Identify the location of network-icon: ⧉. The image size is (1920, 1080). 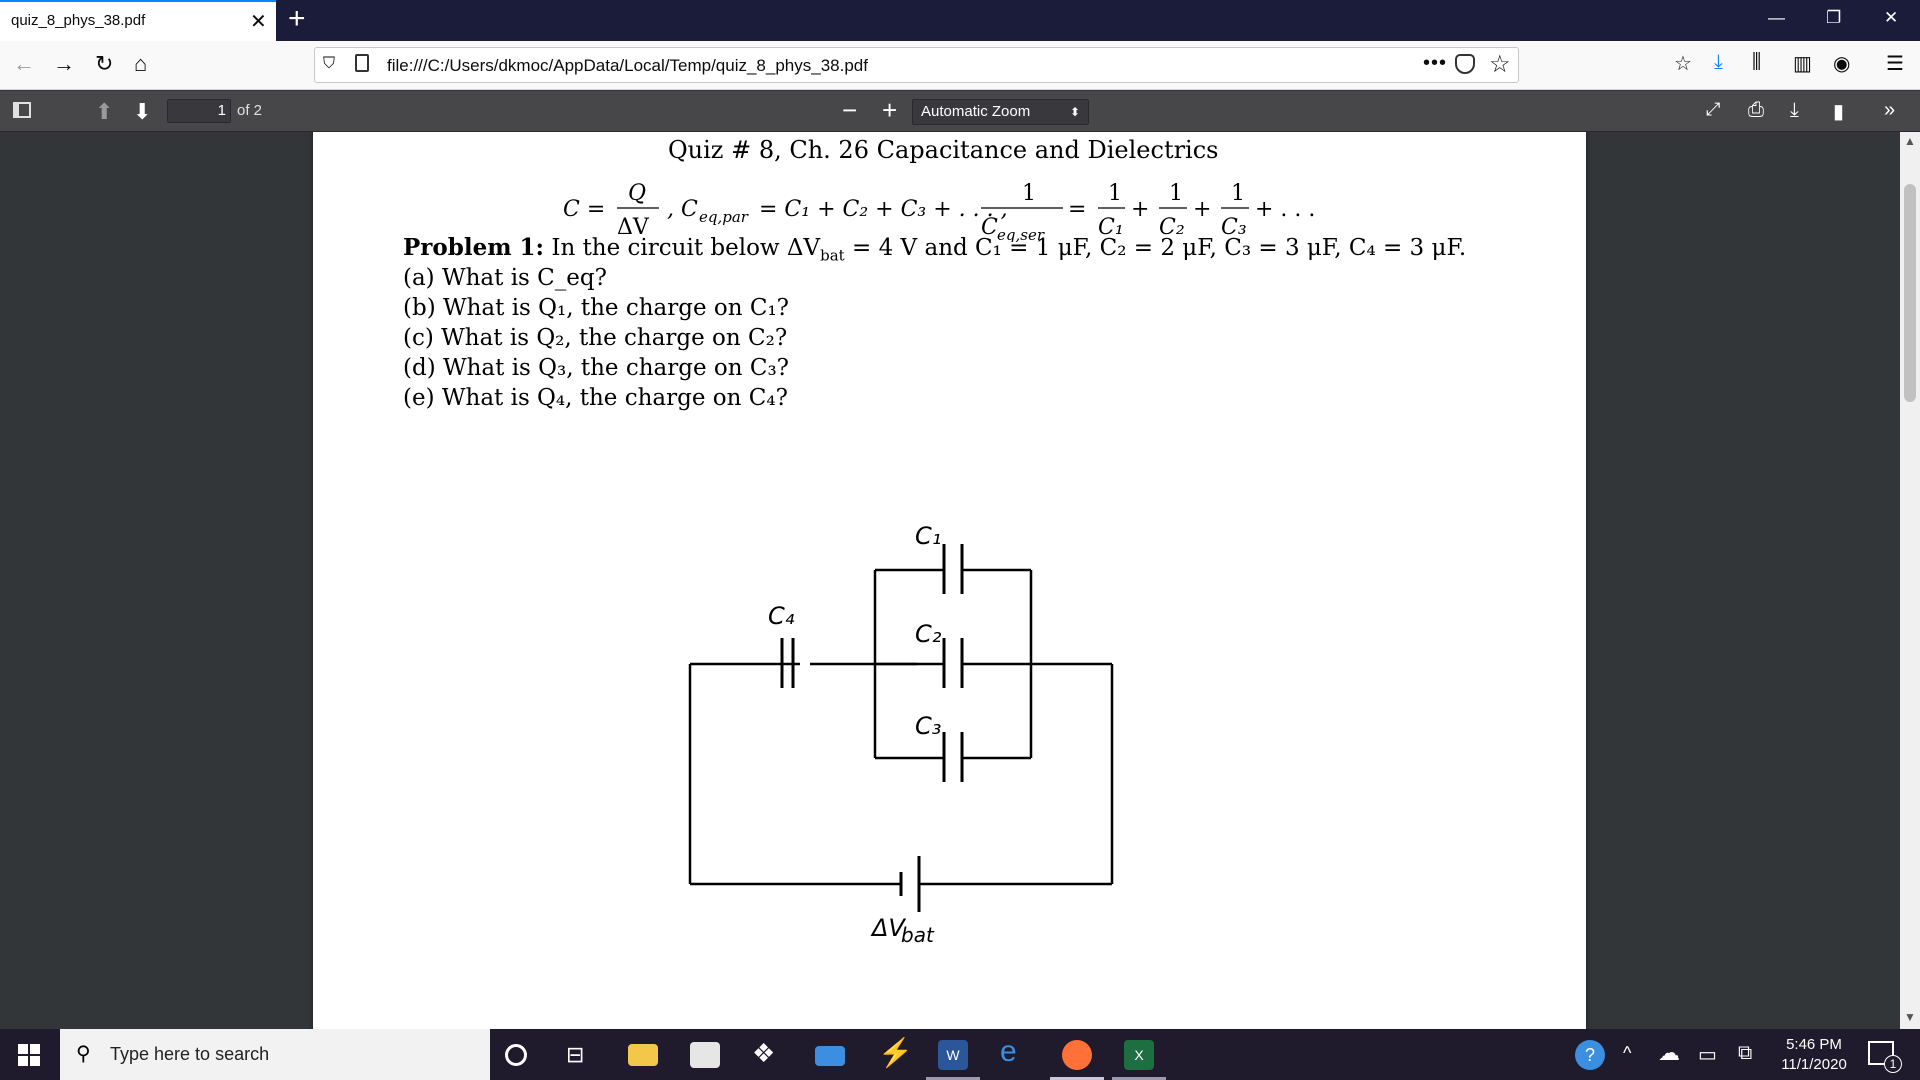
(1753, 1057).